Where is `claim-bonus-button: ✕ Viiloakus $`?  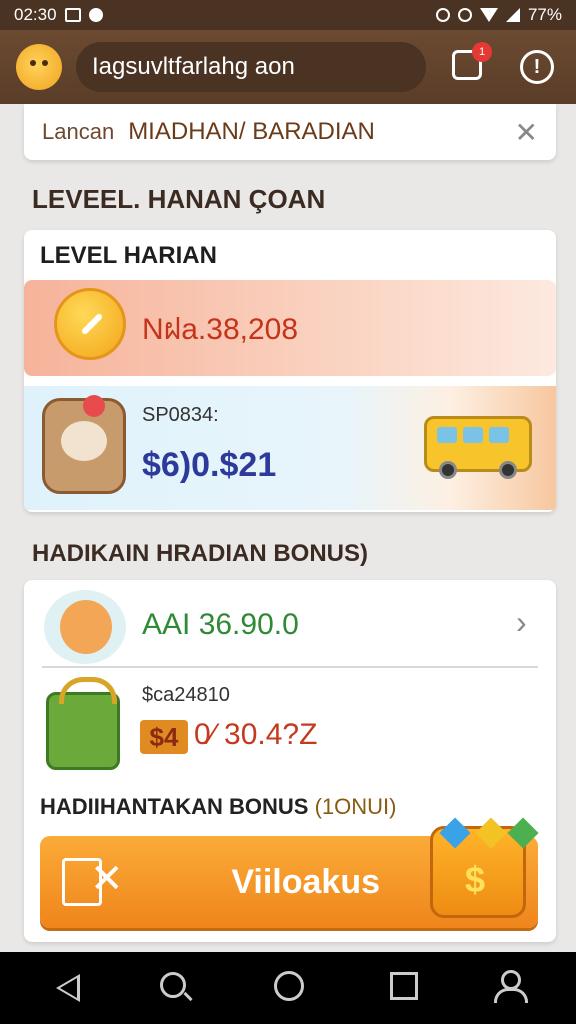
claim-bonus-button: ✕ Viiloakus $ is located at coordinates (289, 872).